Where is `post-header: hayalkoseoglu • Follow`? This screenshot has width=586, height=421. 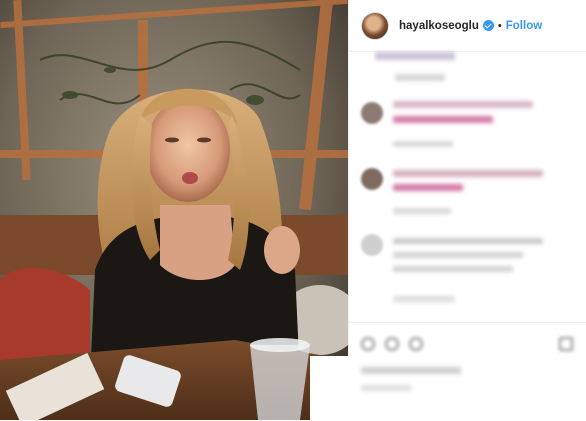 post-header: hayalkoseoglu • Follow is located at coordinates (467, 26).